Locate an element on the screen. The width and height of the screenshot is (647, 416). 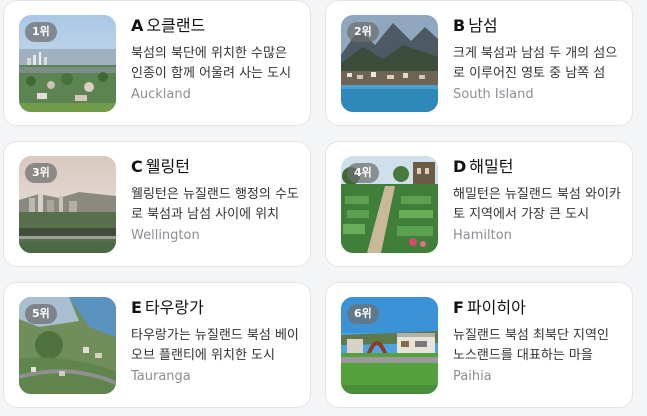
destination-description: 웰링턴은 뉴질랜드 행정의 수도로 북섬과 남섬 사이에 위치 is located at coordinates (215, 204).